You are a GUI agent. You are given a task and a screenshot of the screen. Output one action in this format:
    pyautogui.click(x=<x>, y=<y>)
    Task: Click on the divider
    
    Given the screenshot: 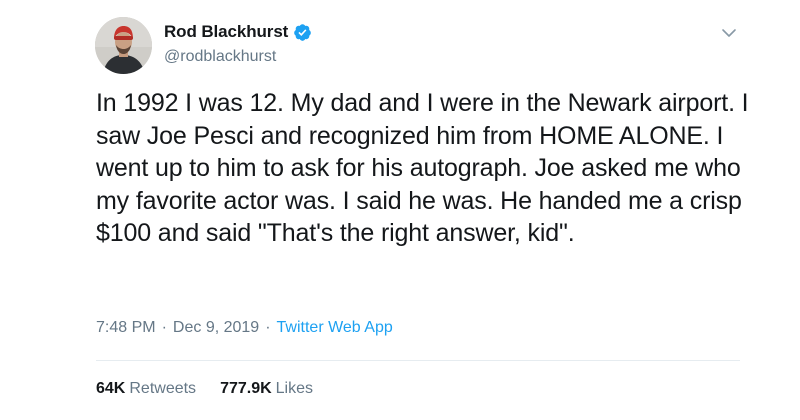 What is the action you would take?
    pyautogui.click(x=418, y=360)
    